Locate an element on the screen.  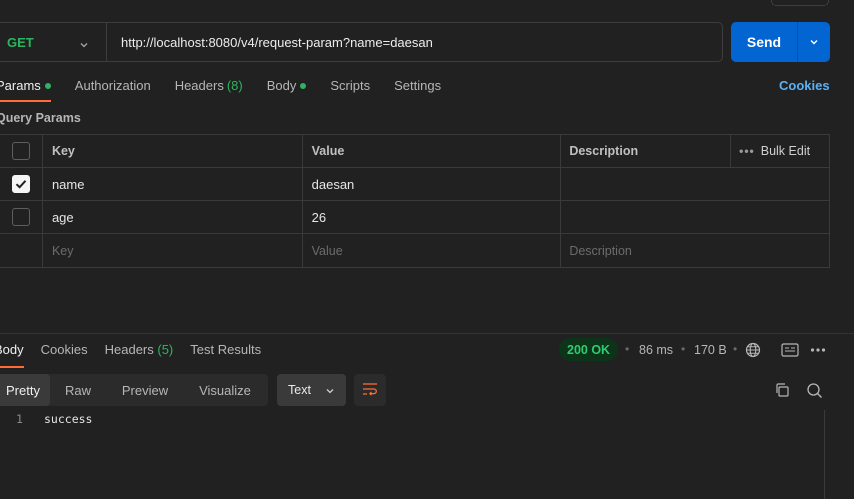
response-tab-body: Body is located at coordinates (12, 355).